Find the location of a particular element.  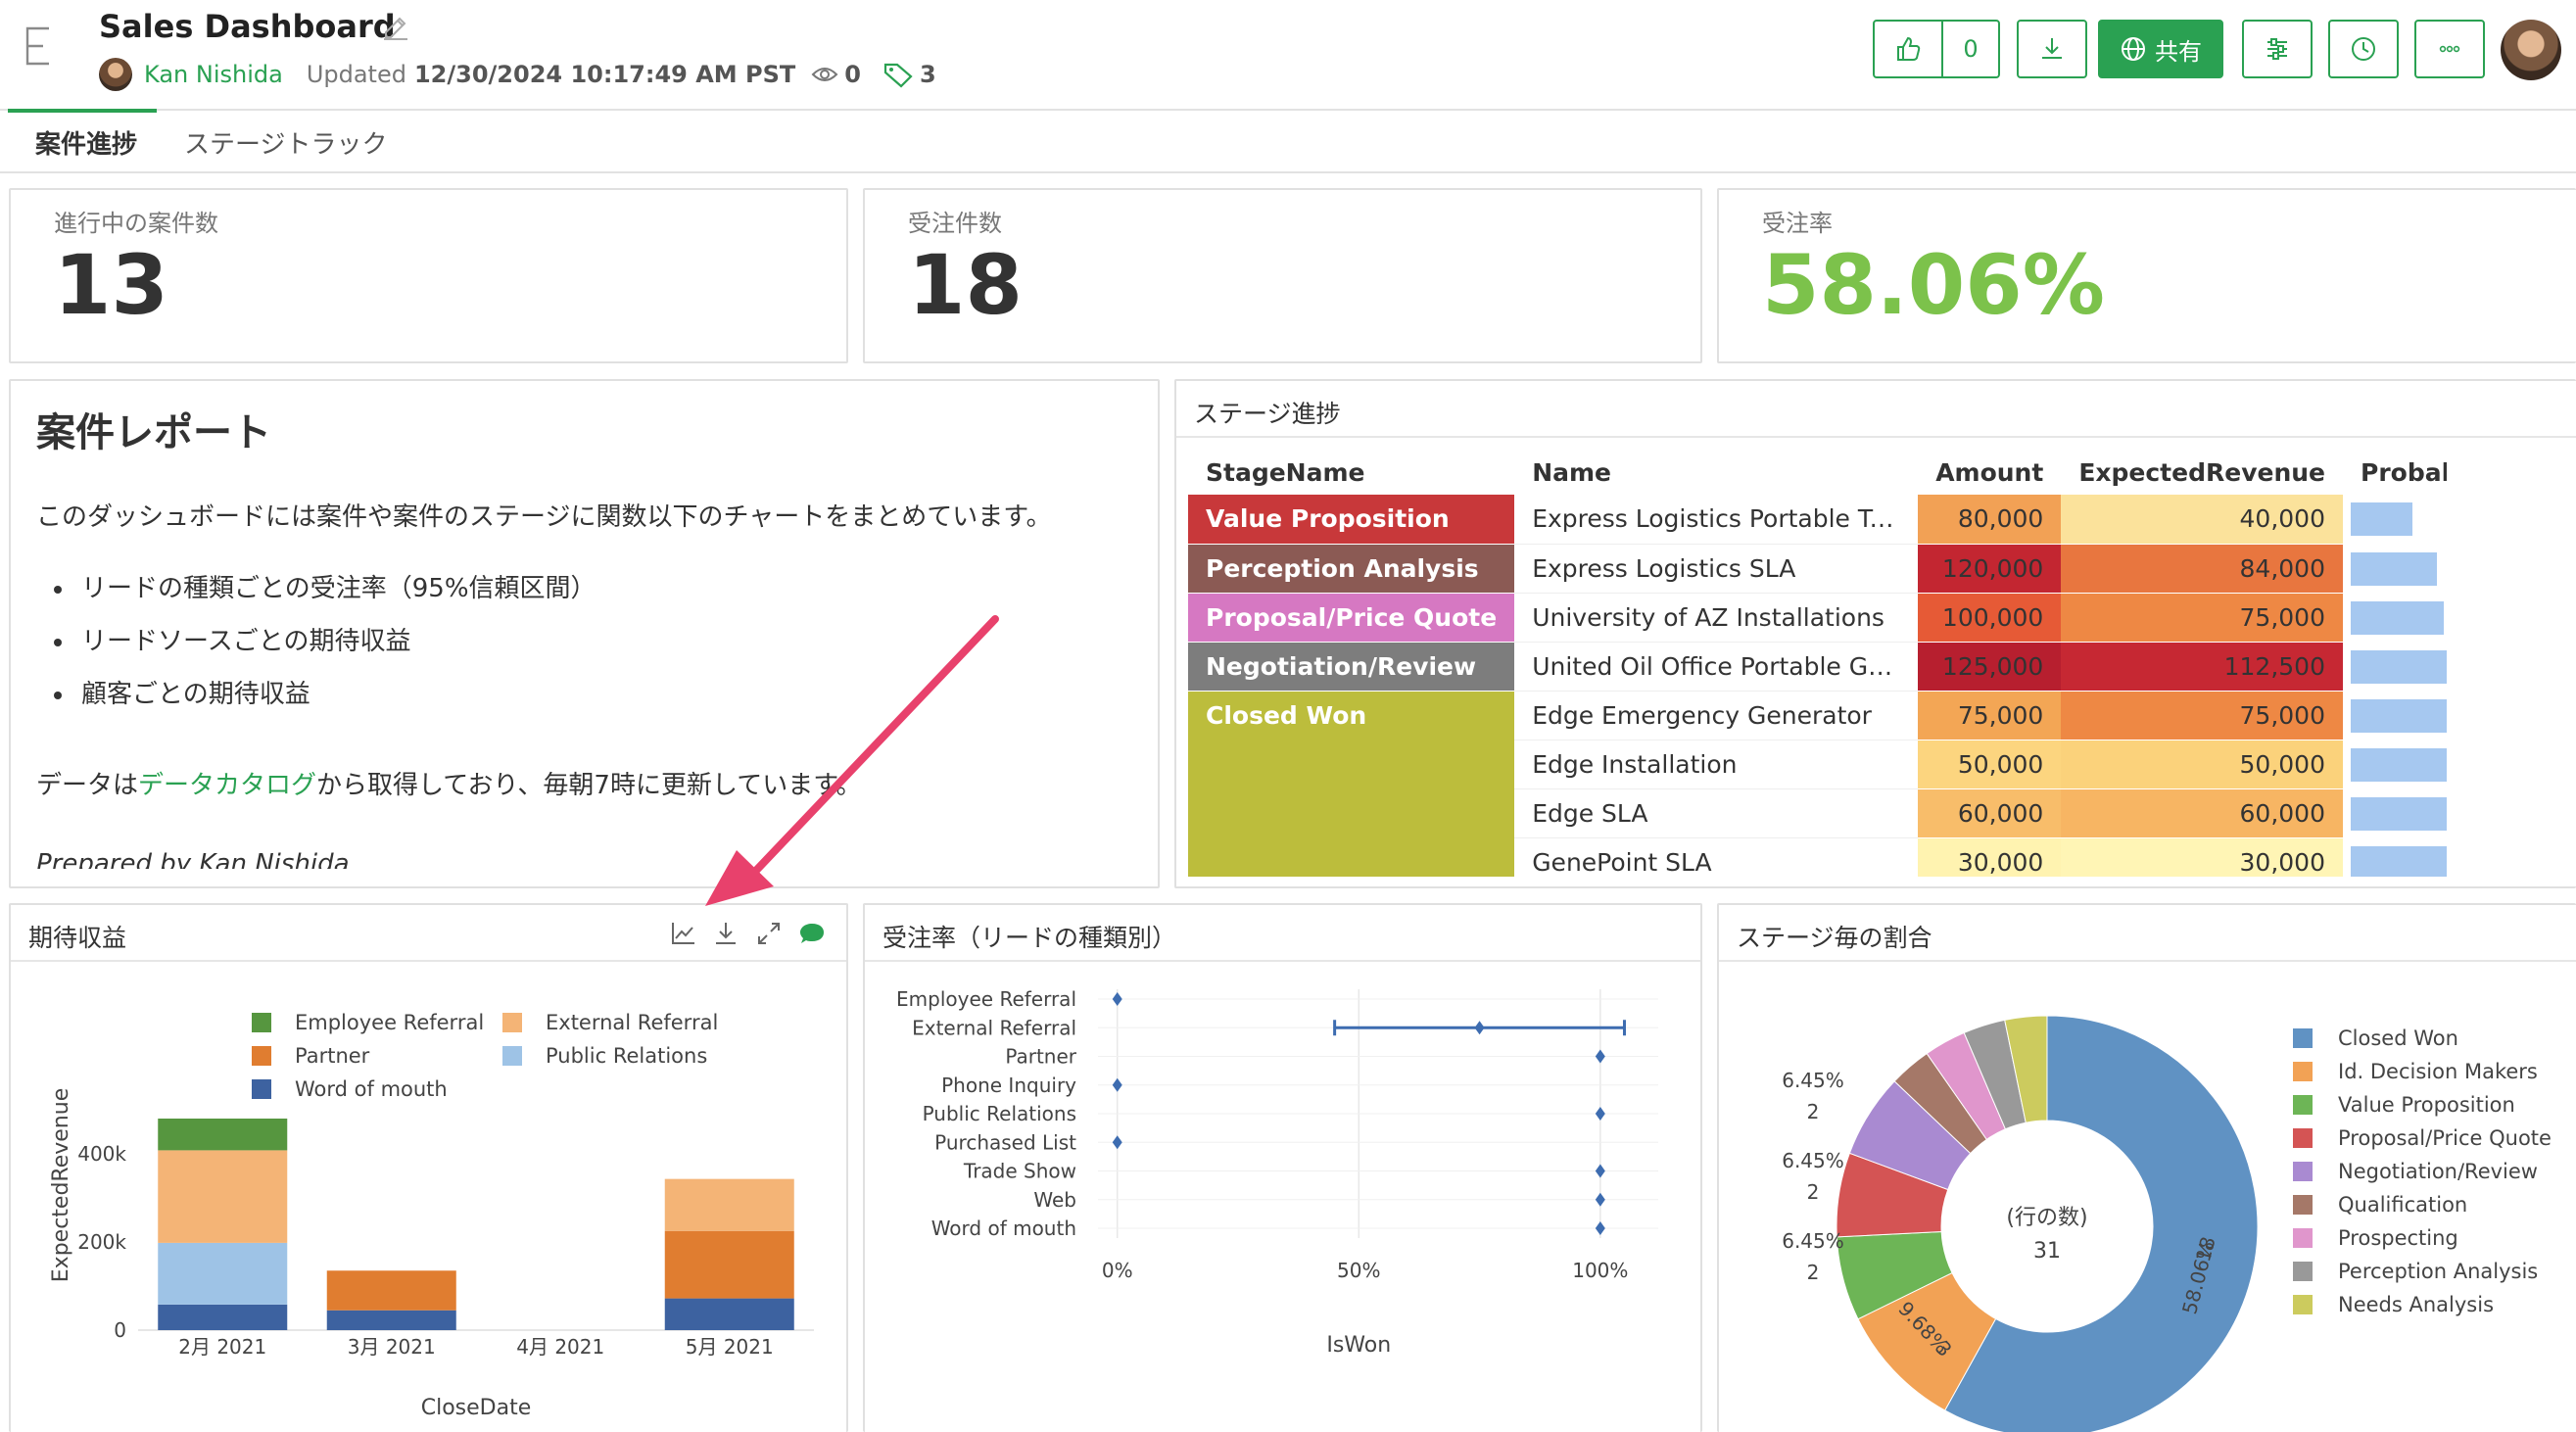

probability-cell: 75 is located at coordinates (2395, 618).